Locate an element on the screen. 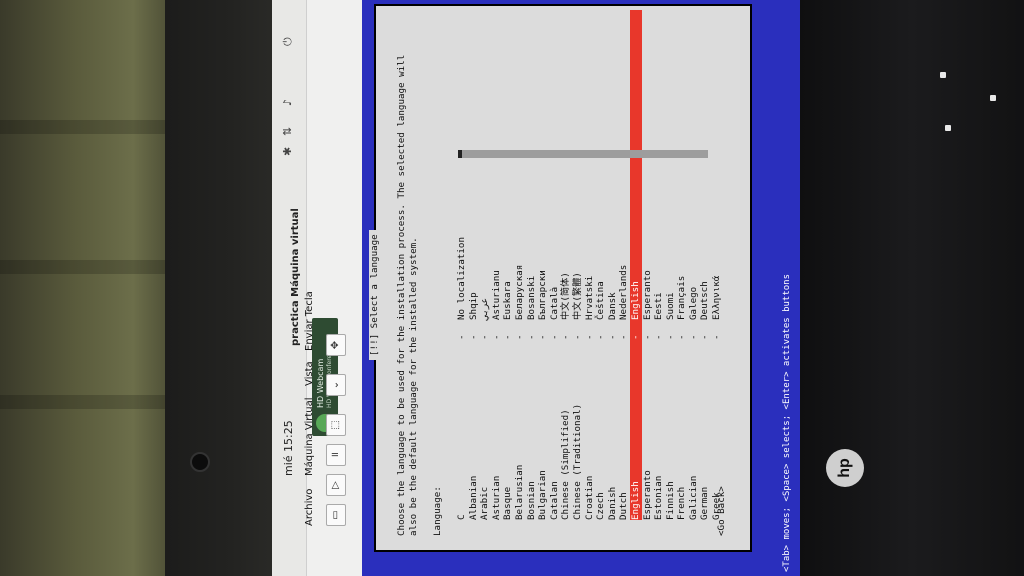 The image size is (1024, 576). language-item: Bosnian - Bosanski is located at coordinates (532, 265).